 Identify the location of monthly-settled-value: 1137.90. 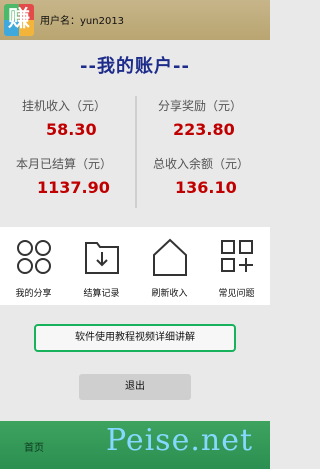
(73, 187).